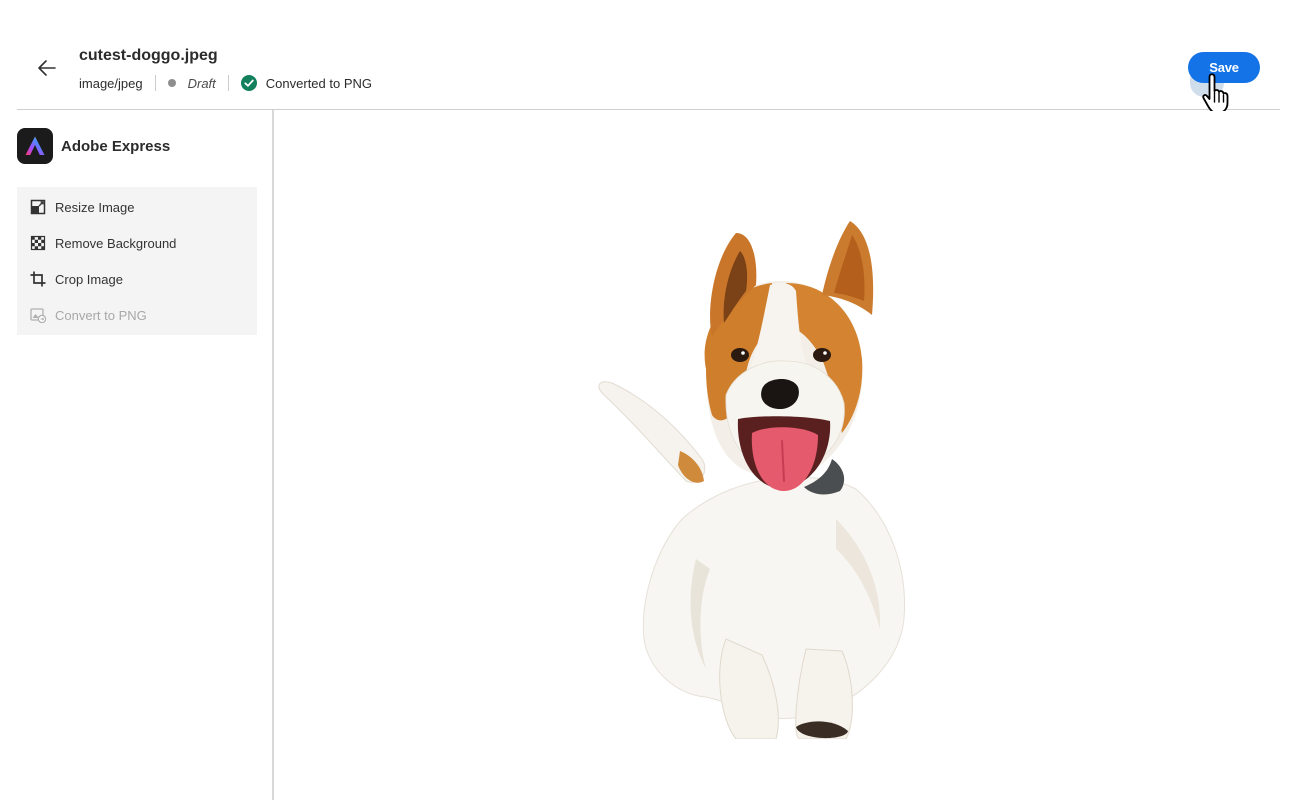 Image resolution: width=1300 pixels, height=800 pixels. I want to click on tool-remove-background: Remove Background, so click(137, 243).